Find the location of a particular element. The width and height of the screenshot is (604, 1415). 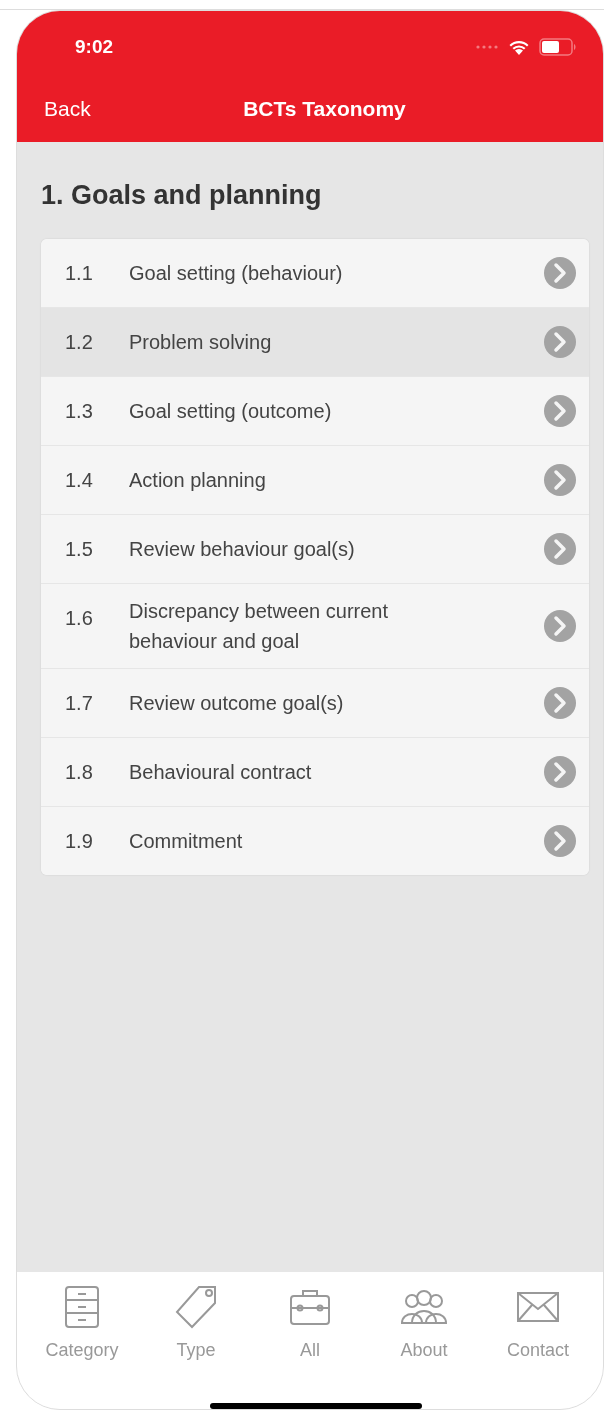

item-number: 1.1 is located at coordinates (79, 273).